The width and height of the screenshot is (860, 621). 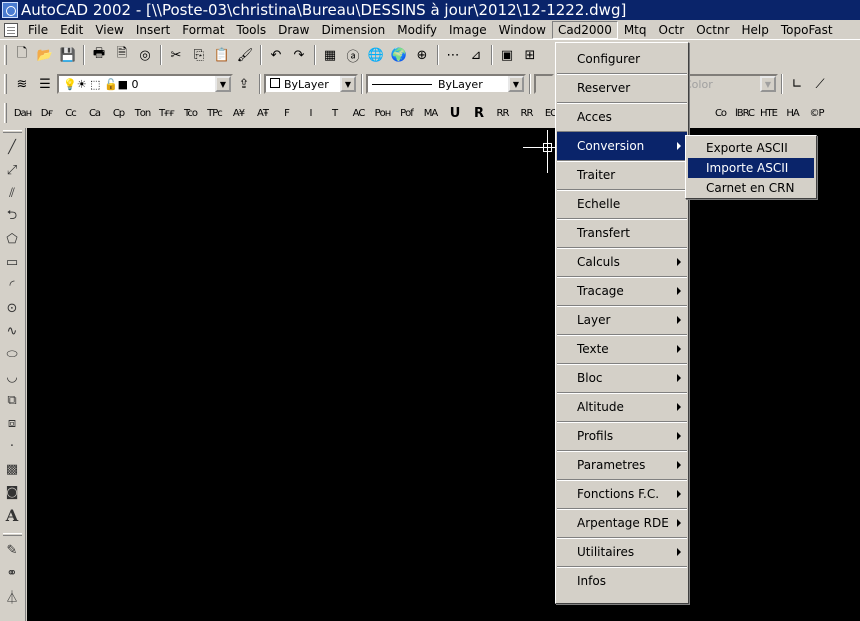 What do you see at coordinates (502, 113) in the screenshot?
I see `tool-rr-icon: RR` at bounding box center [502, 113].